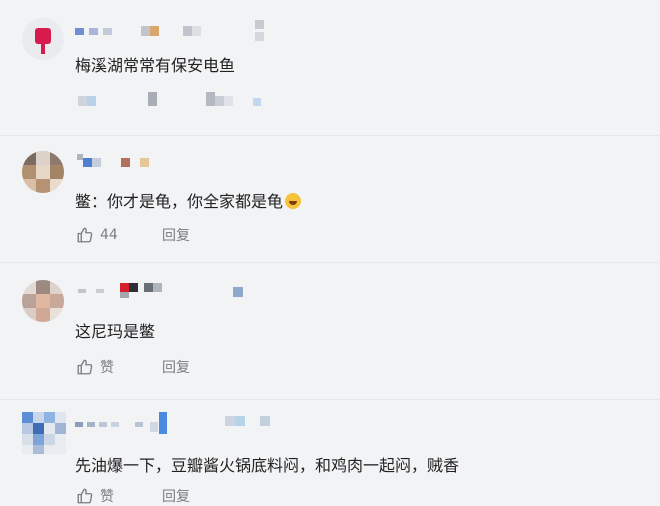  Describe the element at coordinates (109, 235) in the screenshot. I see `like-count: 44` at that location.